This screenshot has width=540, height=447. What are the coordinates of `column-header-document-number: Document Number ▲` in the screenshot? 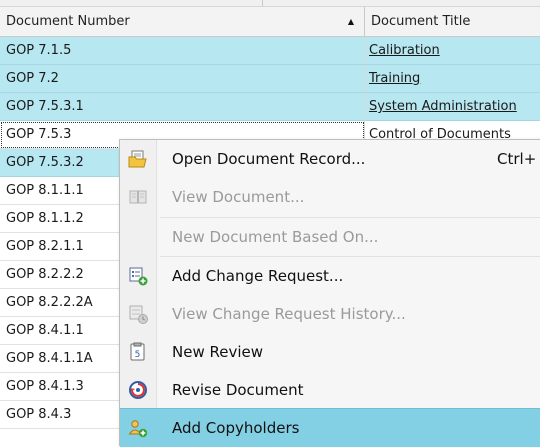 It's located at (182, 21).